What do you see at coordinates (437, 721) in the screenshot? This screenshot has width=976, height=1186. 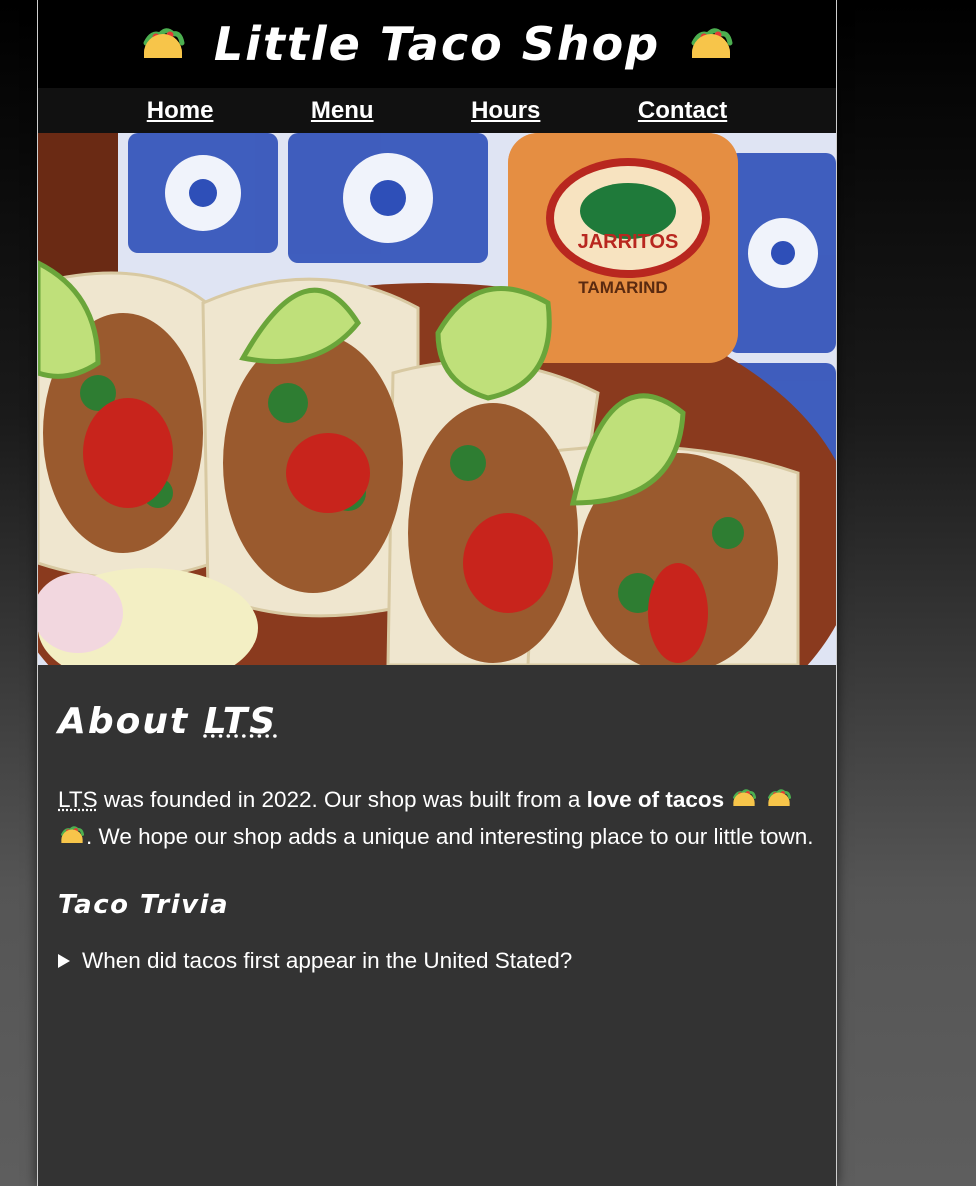 I see `about-heading: About LTS` at bounding box center [437, 721].